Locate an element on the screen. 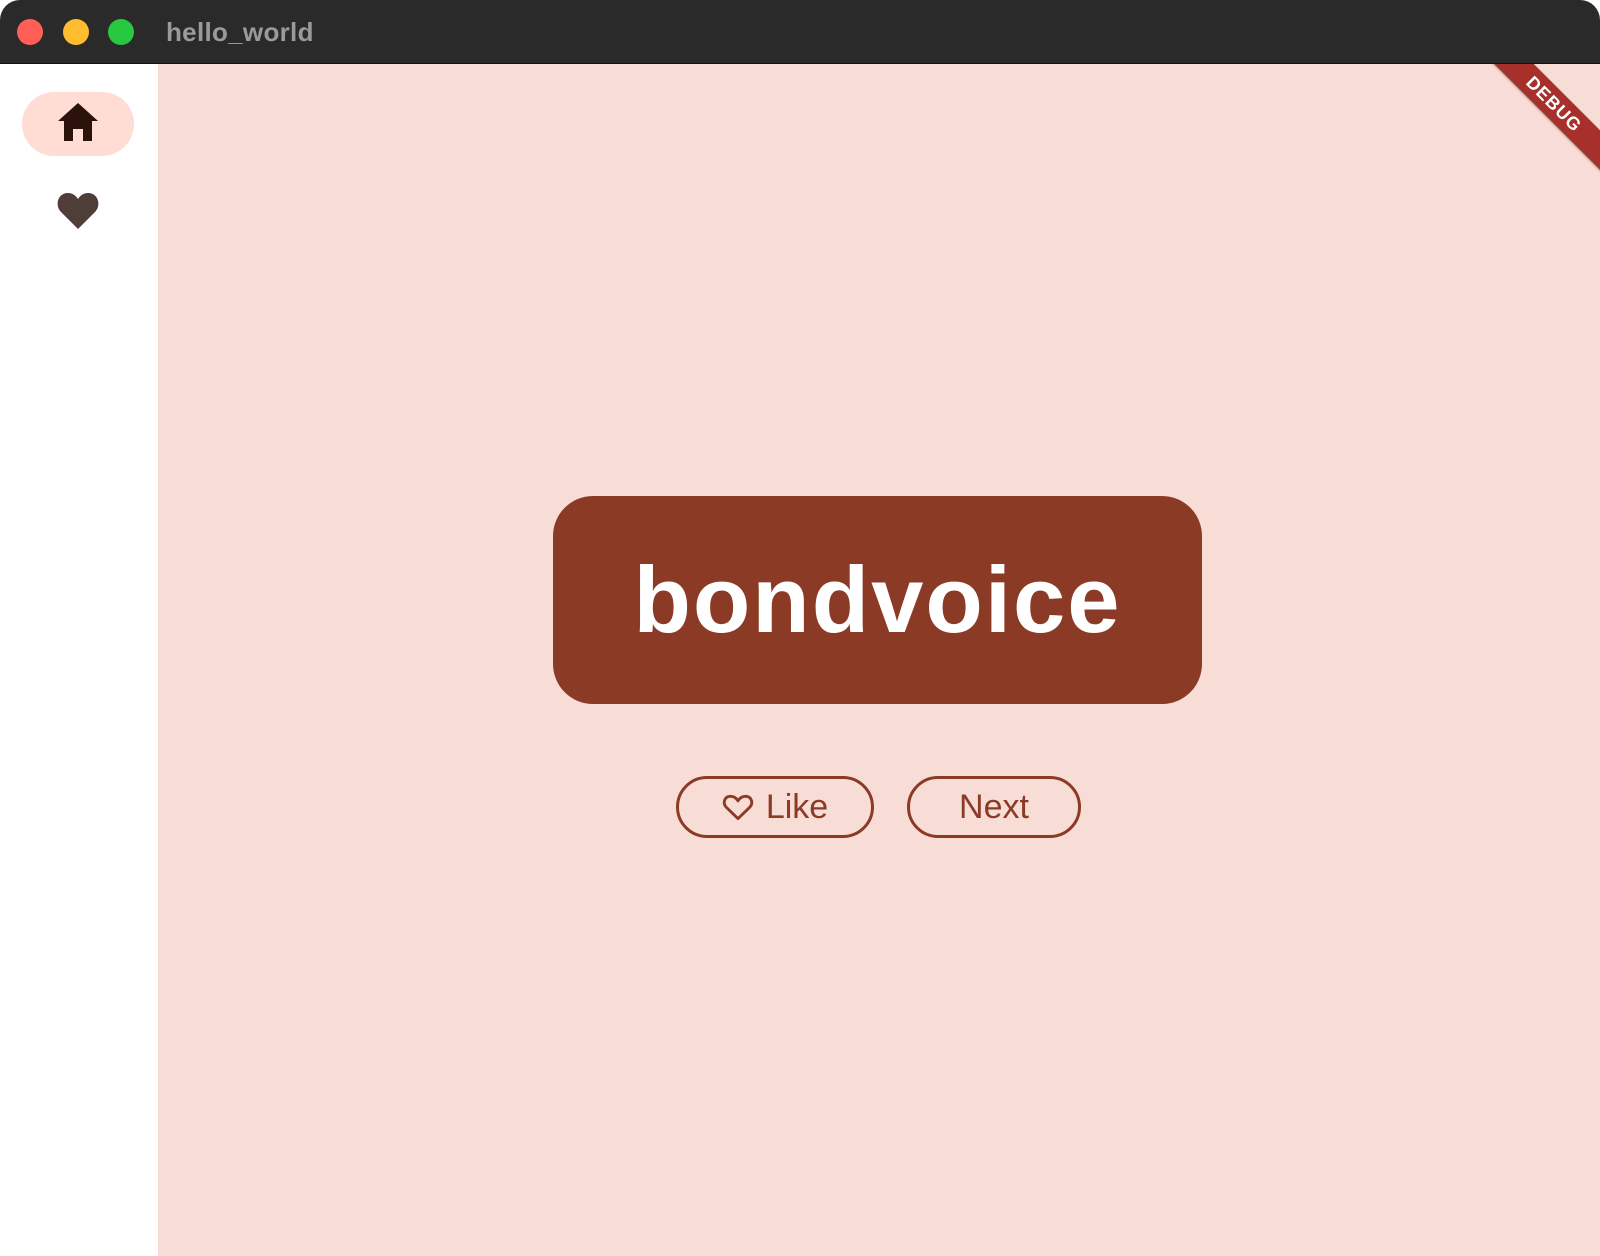 The width and height of the screenshot is (1600, 1256). word-pair-text: bondvoice is located at coordinates (877, 599).